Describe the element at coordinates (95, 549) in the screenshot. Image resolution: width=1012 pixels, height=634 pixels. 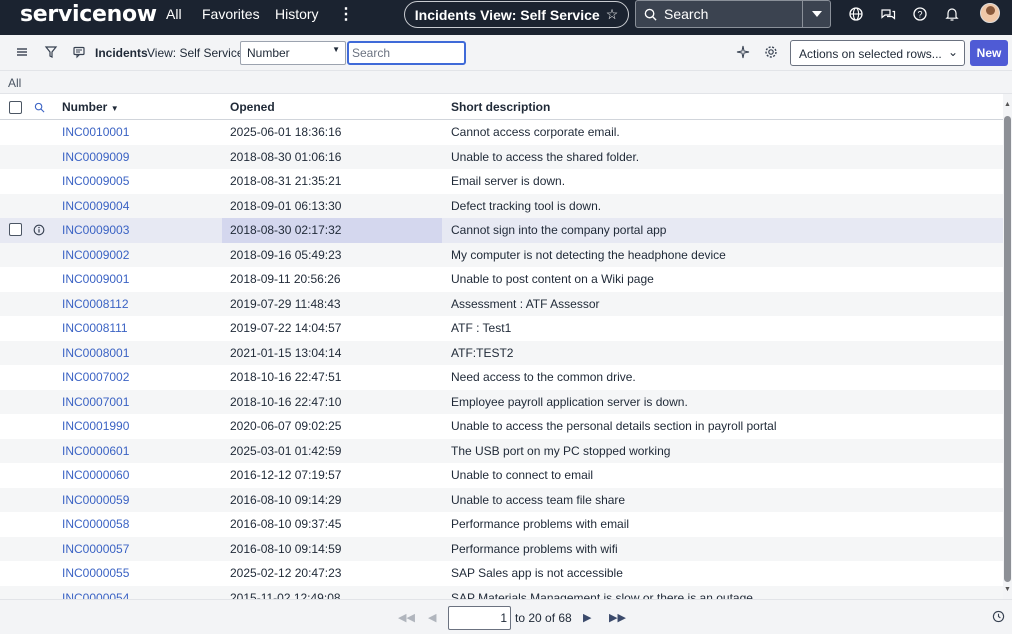
I see `incident-number-link: INC0000057` at that location.